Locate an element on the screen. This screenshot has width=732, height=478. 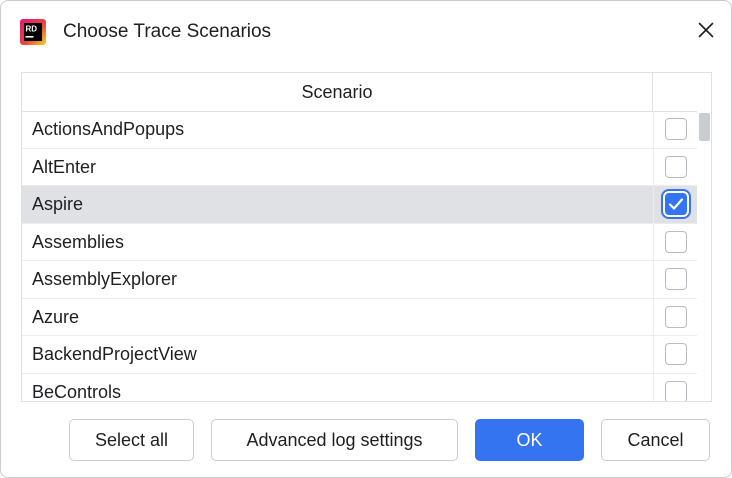
rider-logo-icon: RD is located at coordinates (33, 32).